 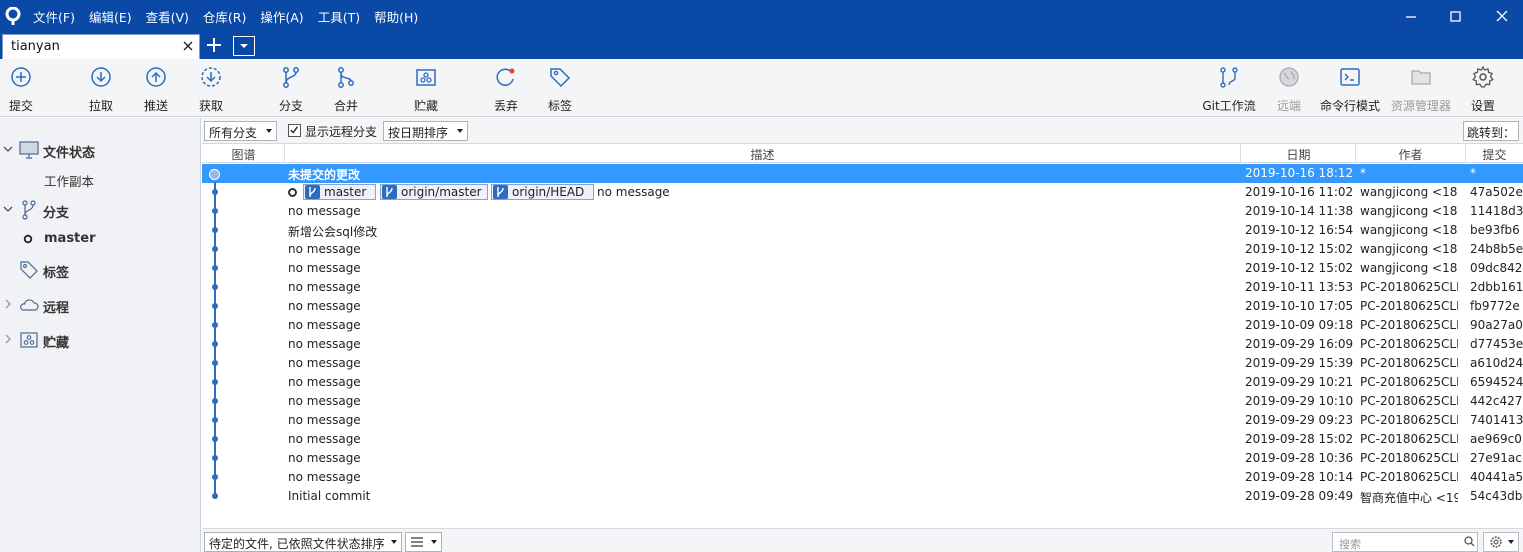 What do you see at coordinates (1410, 154) in the screenshot?
I see `column-author: 作者` at bounding box center [1410, 154].